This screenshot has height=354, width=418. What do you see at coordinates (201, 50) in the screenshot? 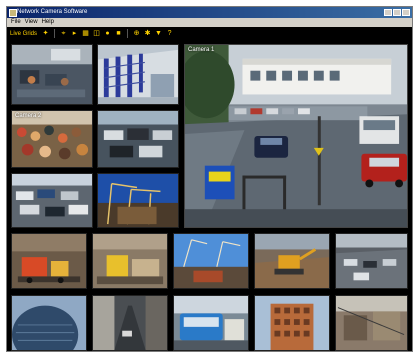
I see `camera-label: Camera 1` at bounding box center [201, 50].